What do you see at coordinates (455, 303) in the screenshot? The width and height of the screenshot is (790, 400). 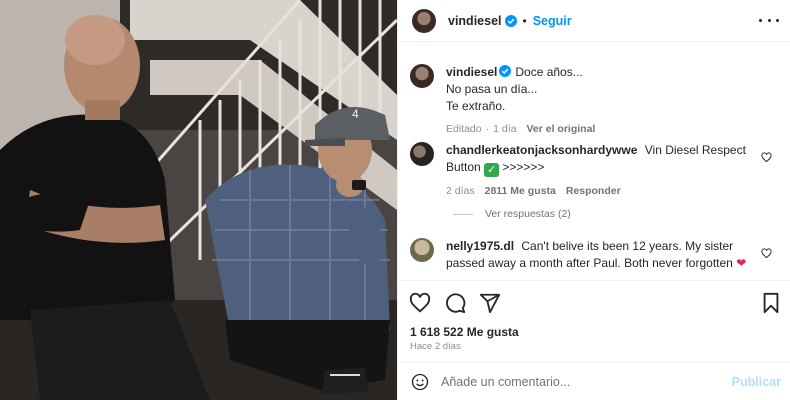 I see `comment-icon` at bounding box center [455, 303].